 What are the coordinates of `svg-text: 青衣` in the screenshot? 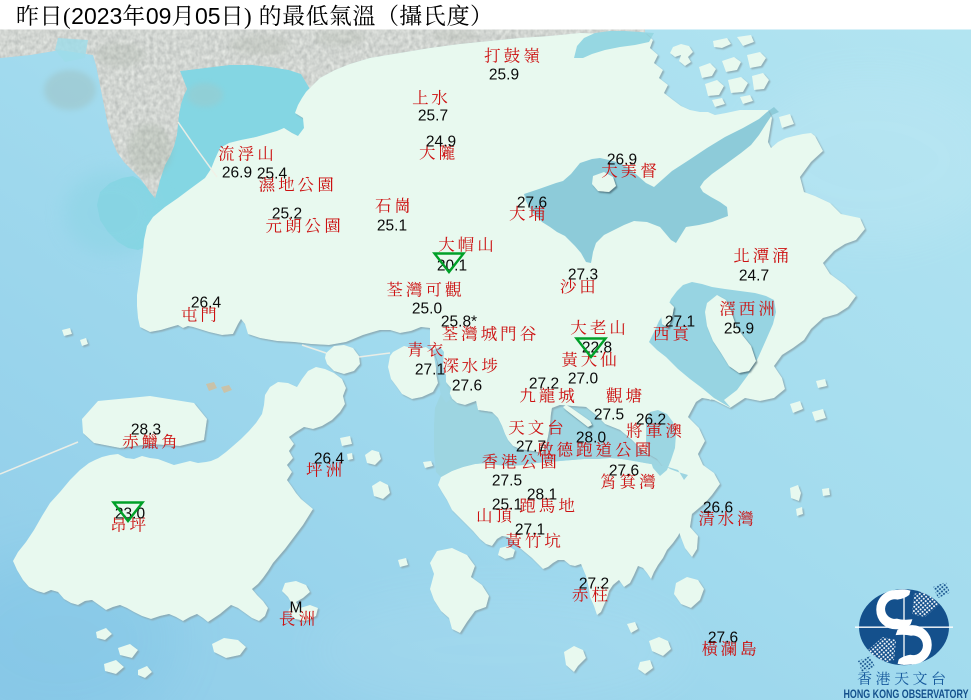 It's located at (426, 349).